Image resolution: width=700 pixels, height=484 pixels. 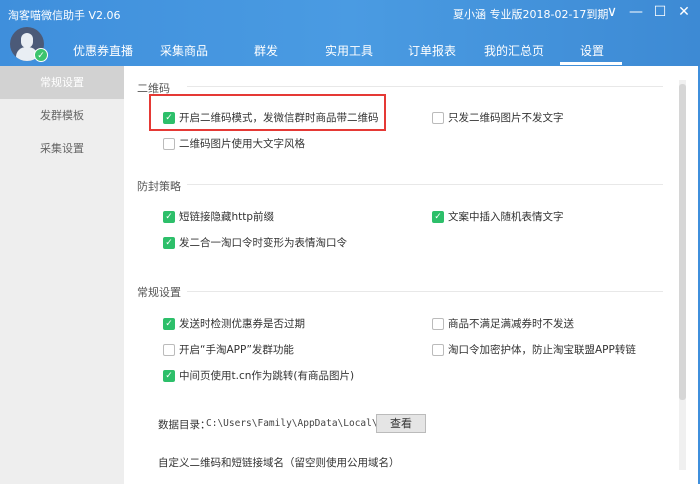 I want to click on checkbox-mobile-taobao: 开启“手淘APP”发群功能, so click(x=228, y=349).